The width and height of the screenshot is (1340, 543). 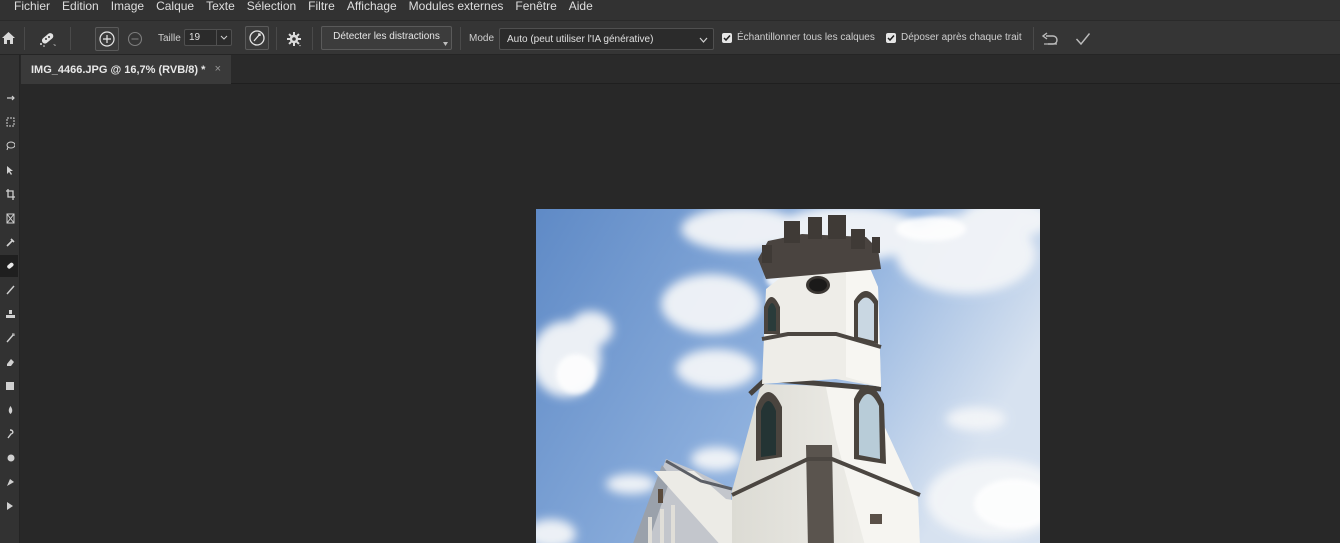 What do you see at coordinates (175, 6) in the screenshot?
I see `menu-calque: Calque` at bounding box center [175, 6].